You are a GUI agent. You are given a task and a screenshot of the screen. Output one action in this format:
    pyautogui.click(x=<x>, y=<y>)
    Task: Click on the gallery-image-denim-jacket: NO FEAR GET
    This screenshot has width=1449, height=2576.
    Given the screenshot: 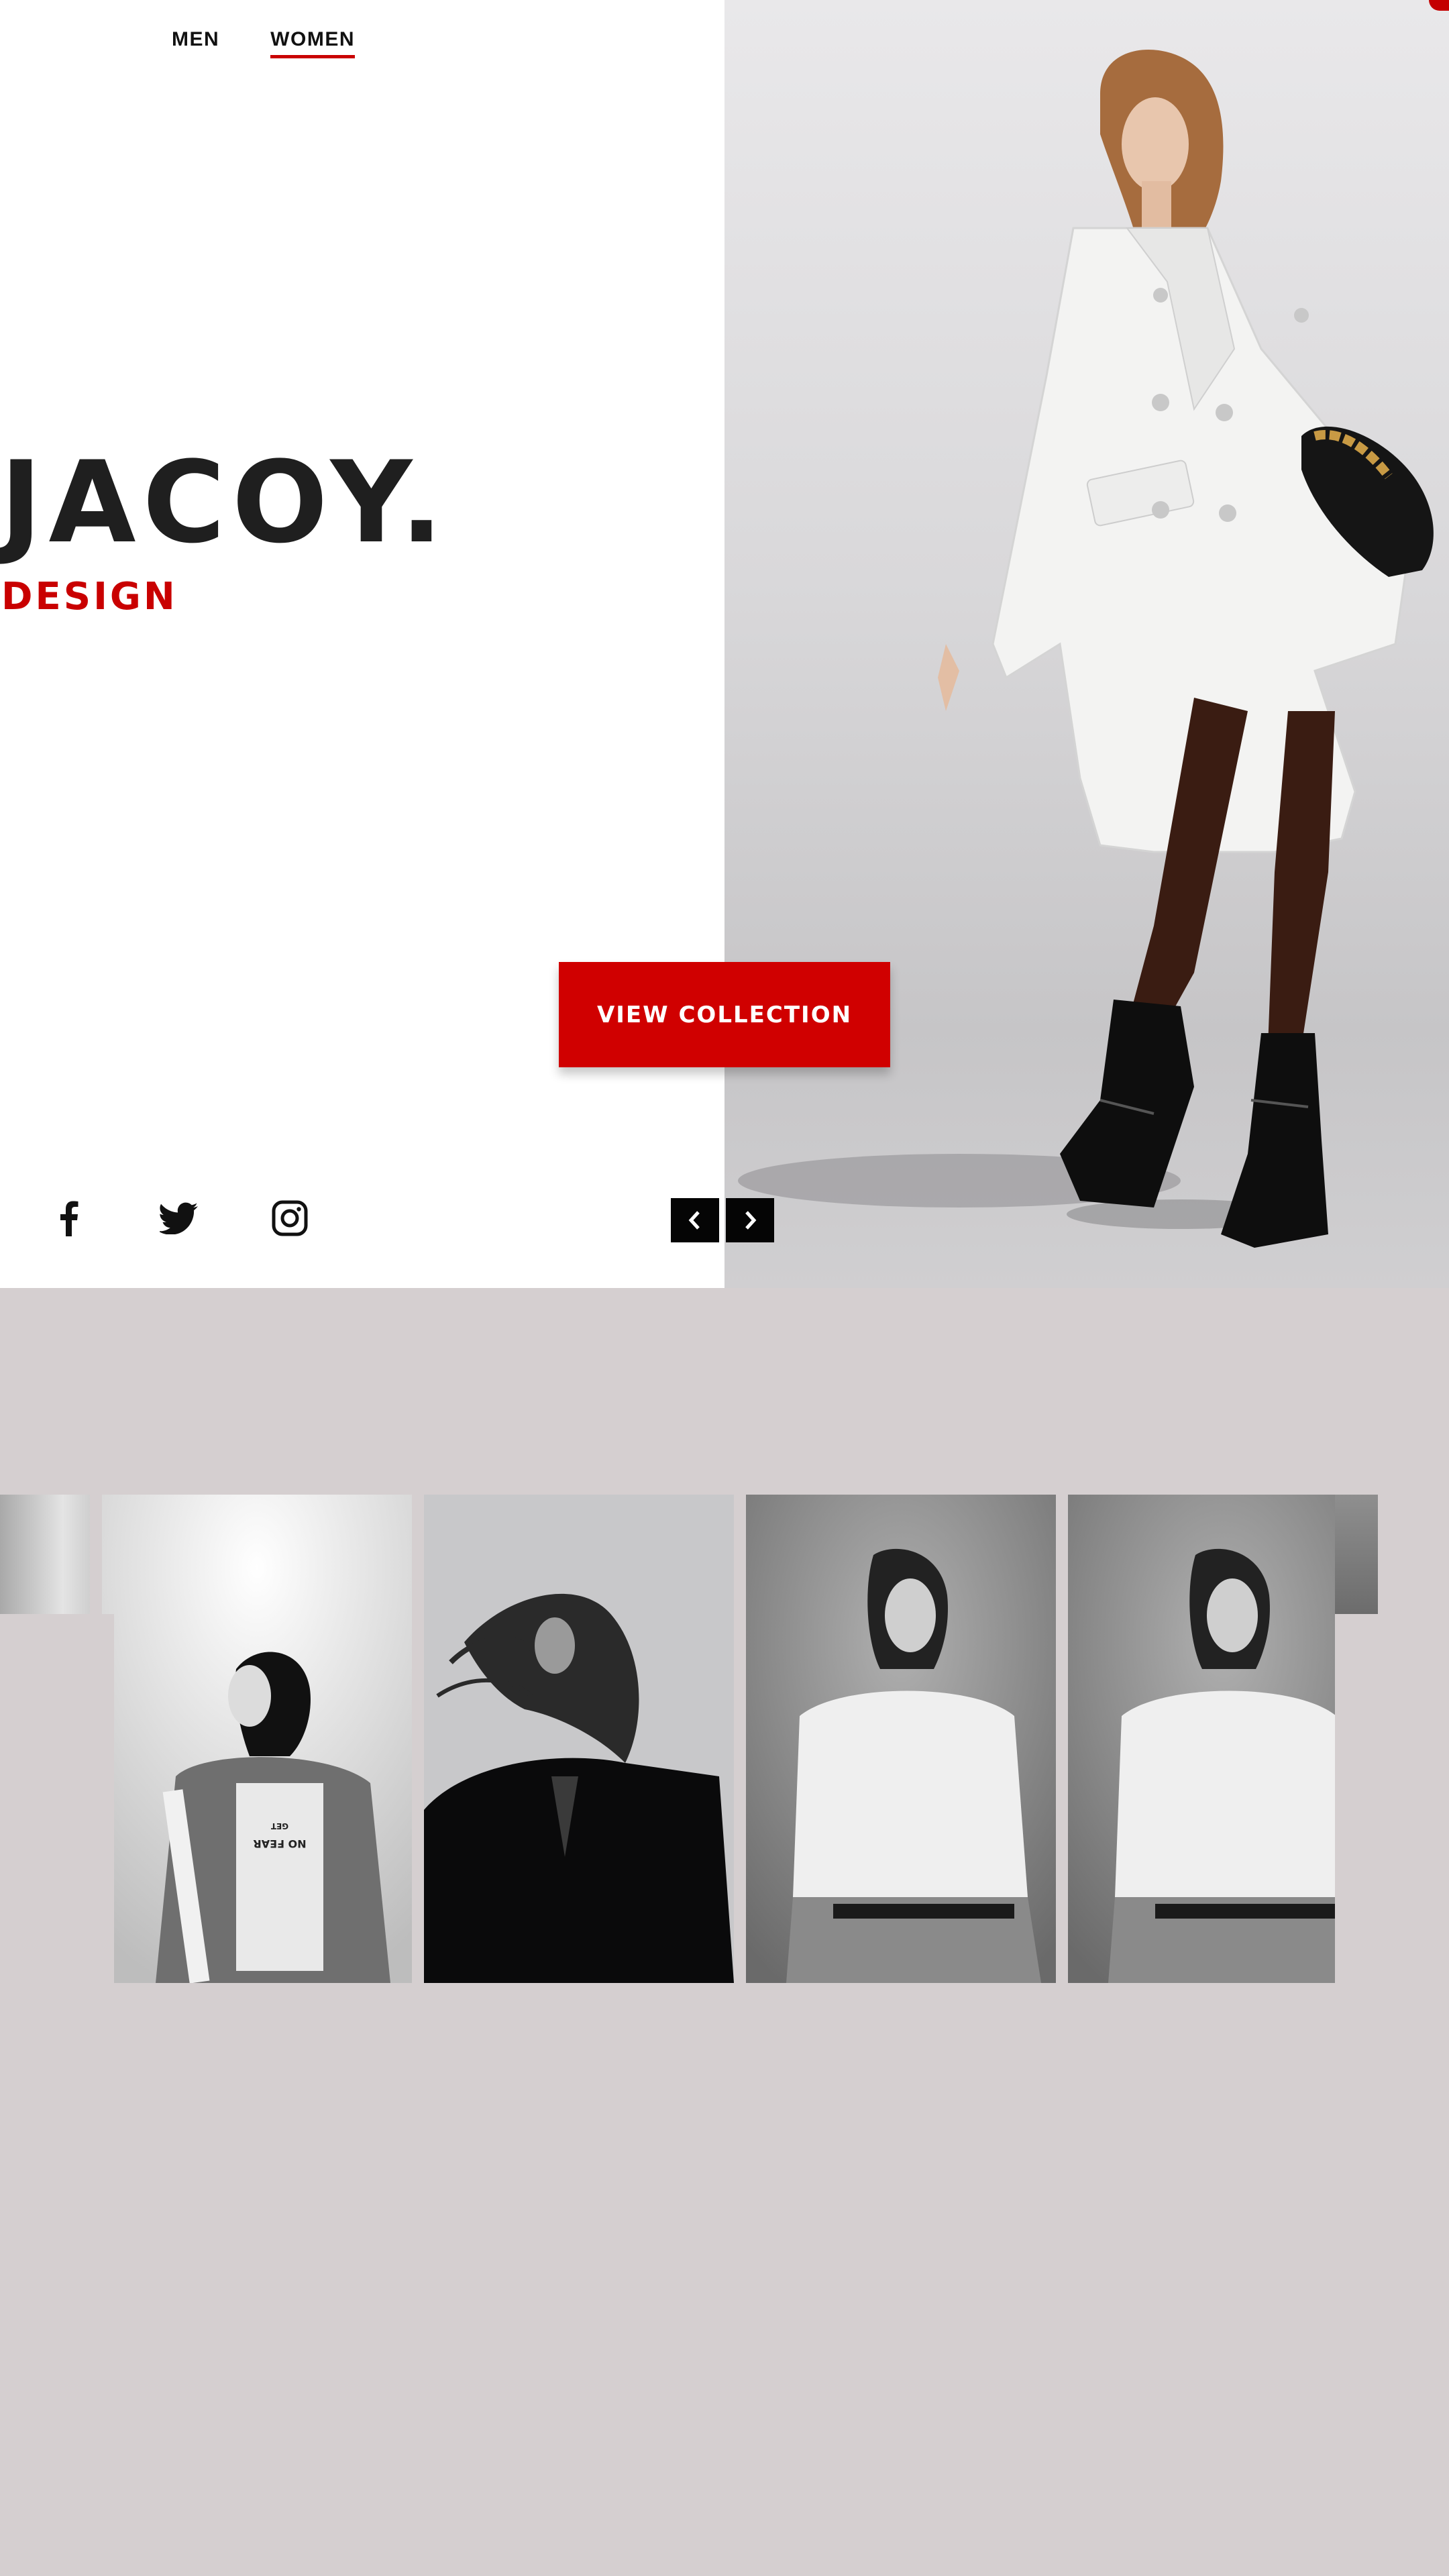 What is the action you would take?
    pyautogui.click(x=257, y=1739)
    